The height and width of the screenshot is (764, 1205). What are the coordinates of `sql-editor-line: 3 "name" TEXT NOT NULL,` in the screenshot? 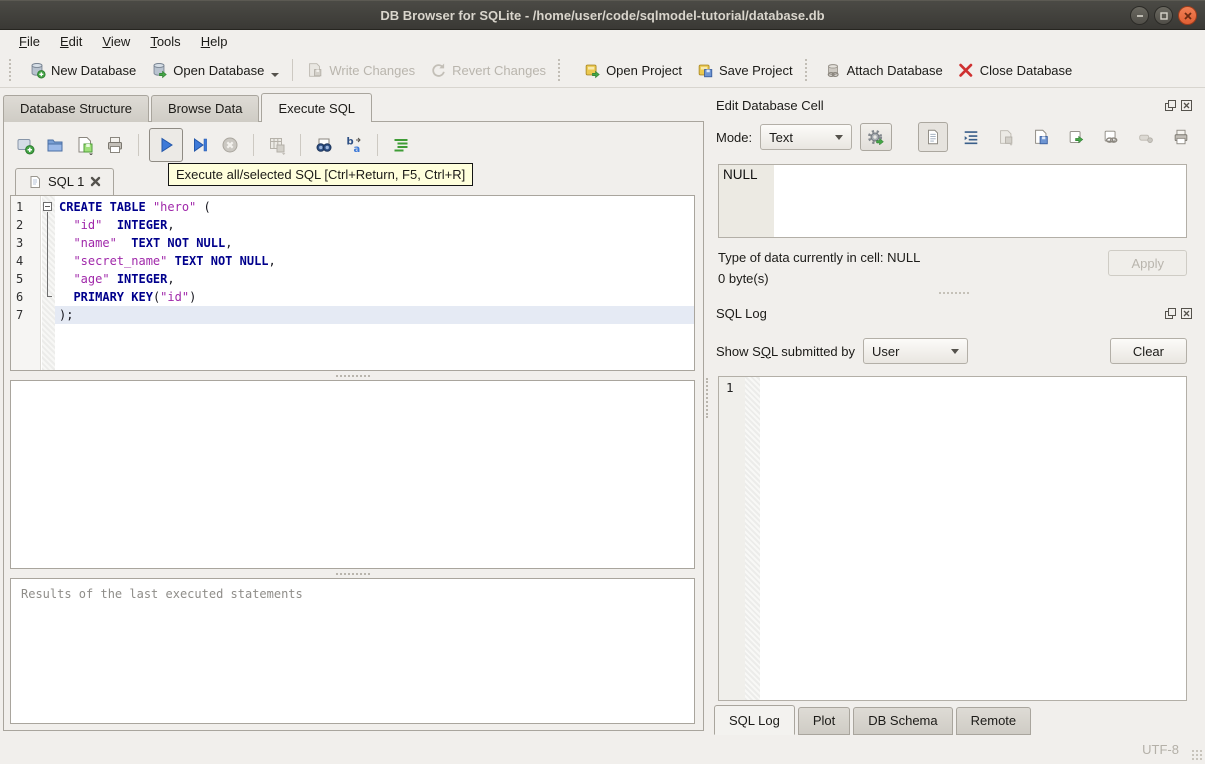 It's located at (352, 243).